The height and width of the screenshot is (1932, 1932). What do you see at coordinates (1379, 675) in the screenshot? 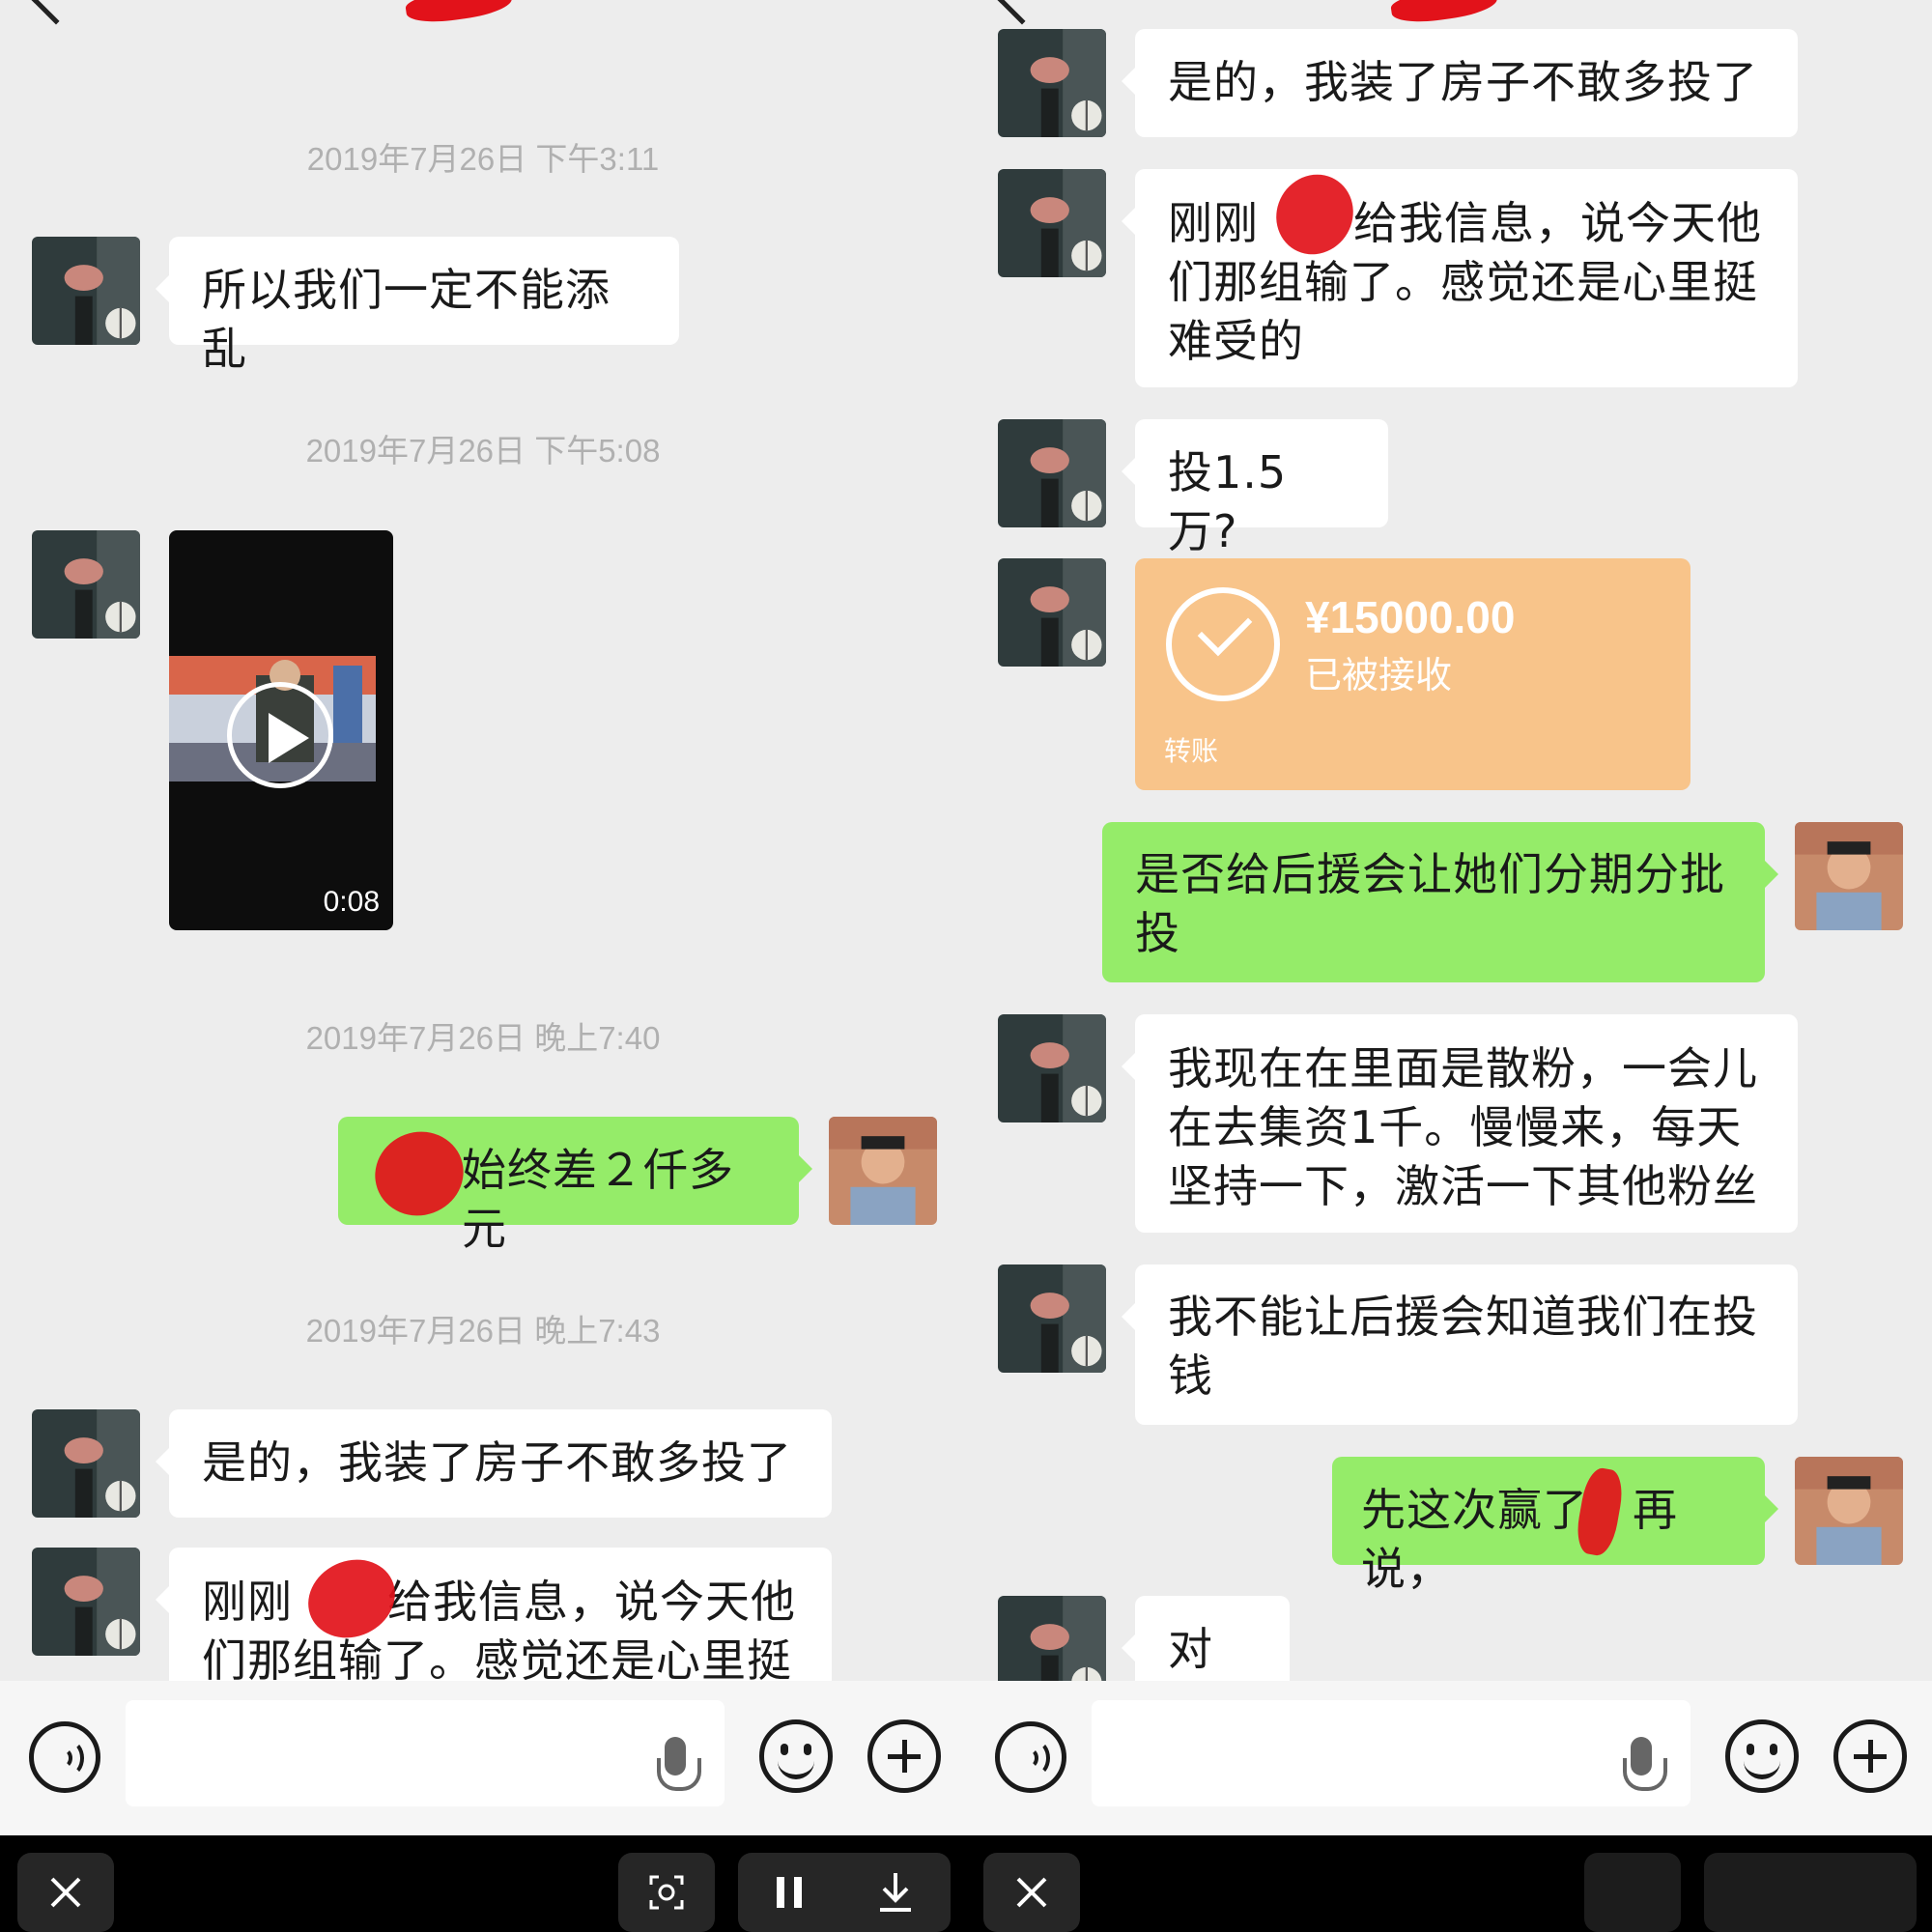
I see `transfer-status: 已被接收` at bounding box center [1379, 675].